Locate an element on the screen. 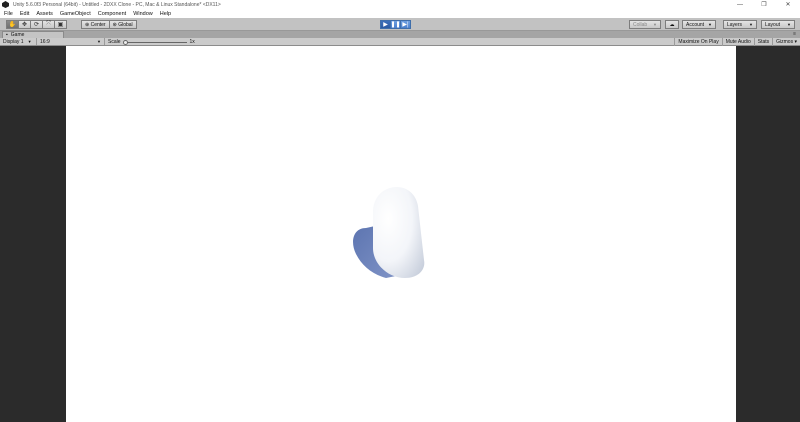 This screenshot has width=800, height=422. tab-game: ▪ Game is located at coordinates (33, 34).